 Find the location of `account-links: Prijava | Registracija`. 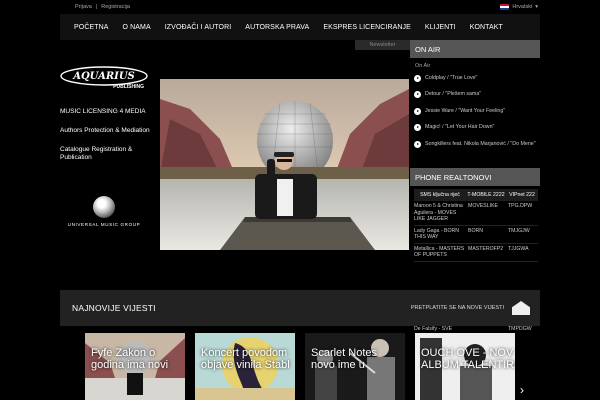

account-links: Prijava | Registracija is located at coordinates (102, 7).